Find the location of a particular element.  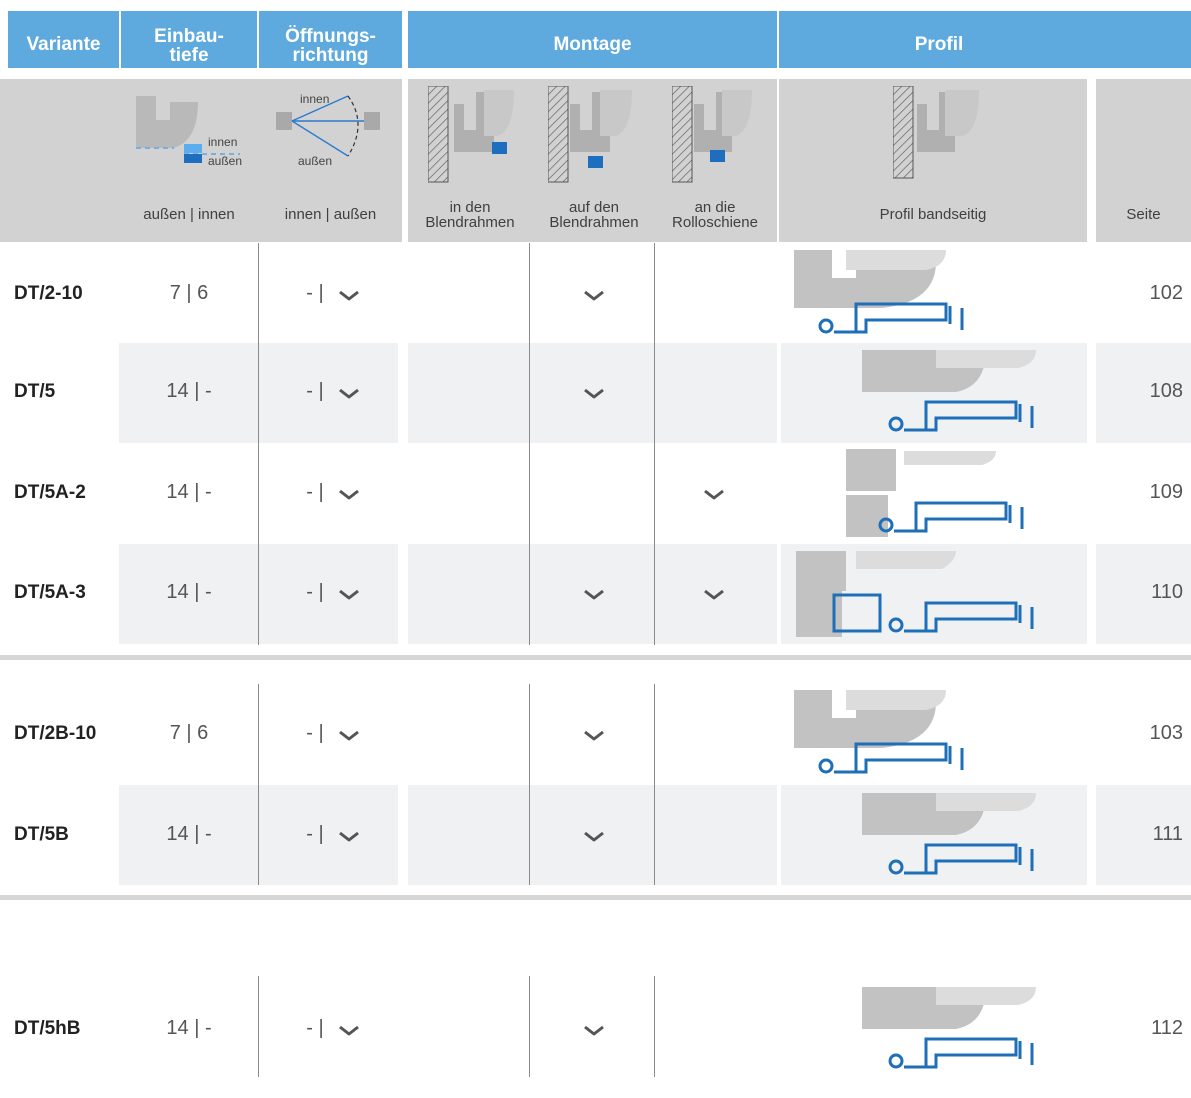

divider-montage-b-g2 is located at coordinates (654, 784).